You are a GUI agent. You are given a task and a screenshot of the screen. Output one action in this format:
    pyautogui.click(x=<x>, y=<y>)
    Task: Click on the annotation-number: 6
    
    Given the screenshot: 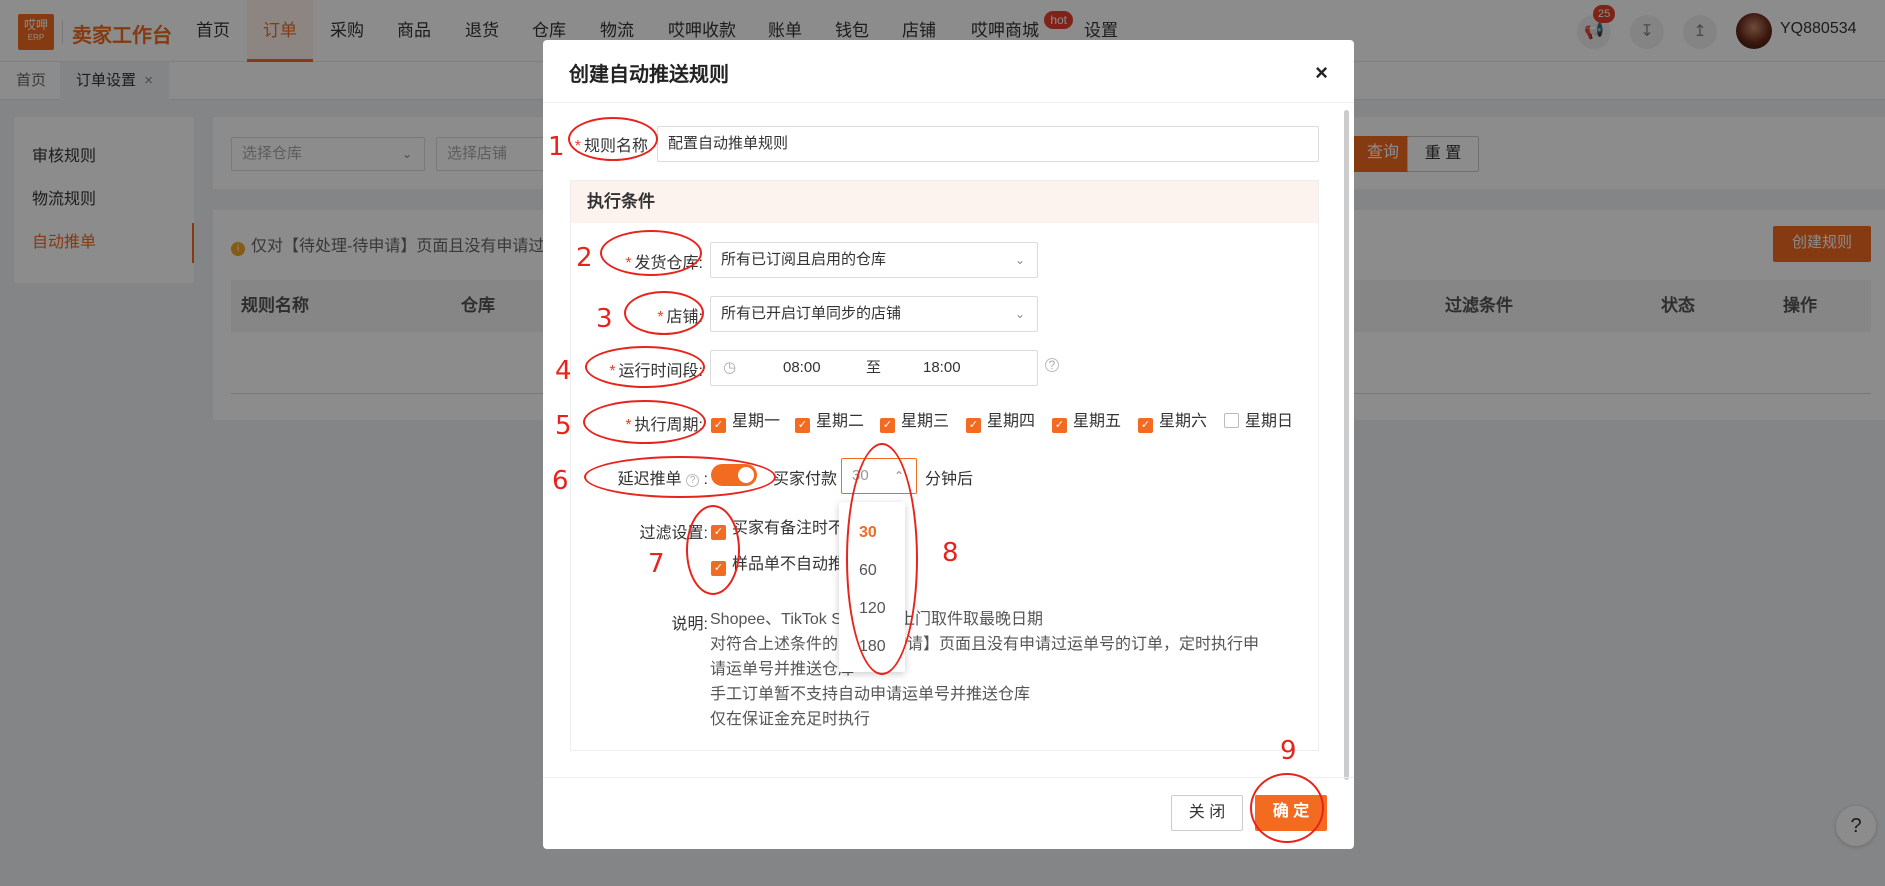 What is the action you would take?
    pyautogui.click(x=560, y=481)
    